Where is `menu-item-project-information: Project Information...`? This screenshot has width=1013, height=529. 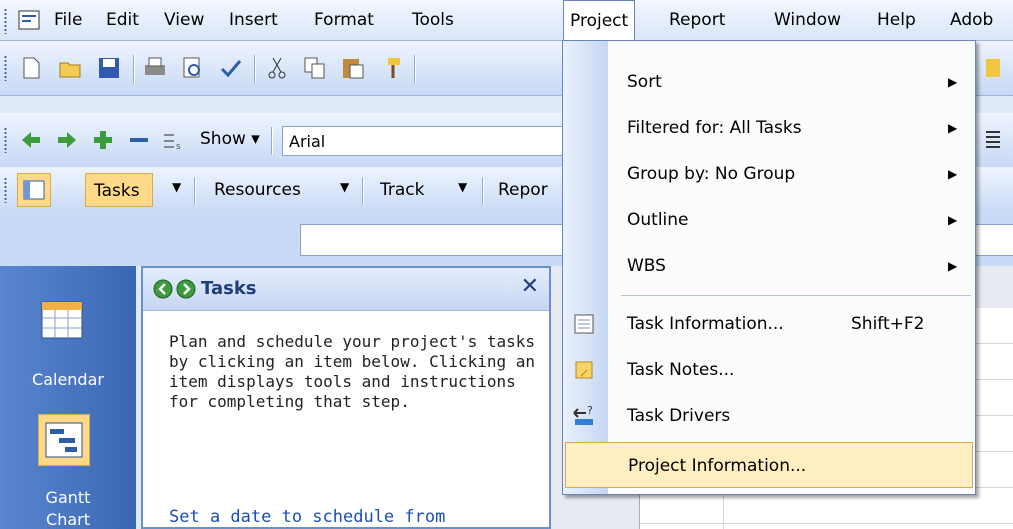 menu-item-project-information: Project Information... is located at coordinates (769, 465).